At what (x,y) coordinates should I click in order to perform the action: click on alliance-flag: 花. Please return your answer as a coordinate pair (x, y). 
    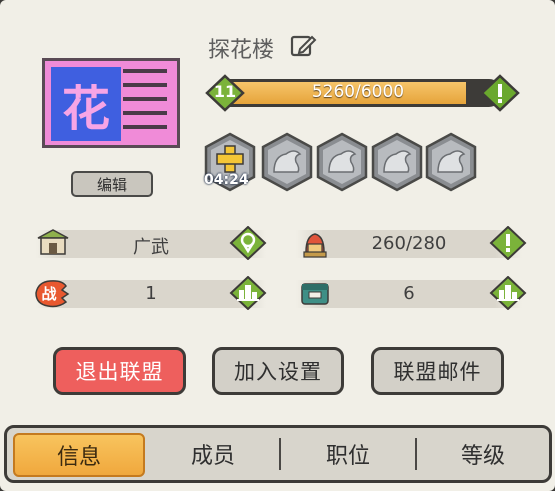
    Looking at the image, I should click on (111, 103).